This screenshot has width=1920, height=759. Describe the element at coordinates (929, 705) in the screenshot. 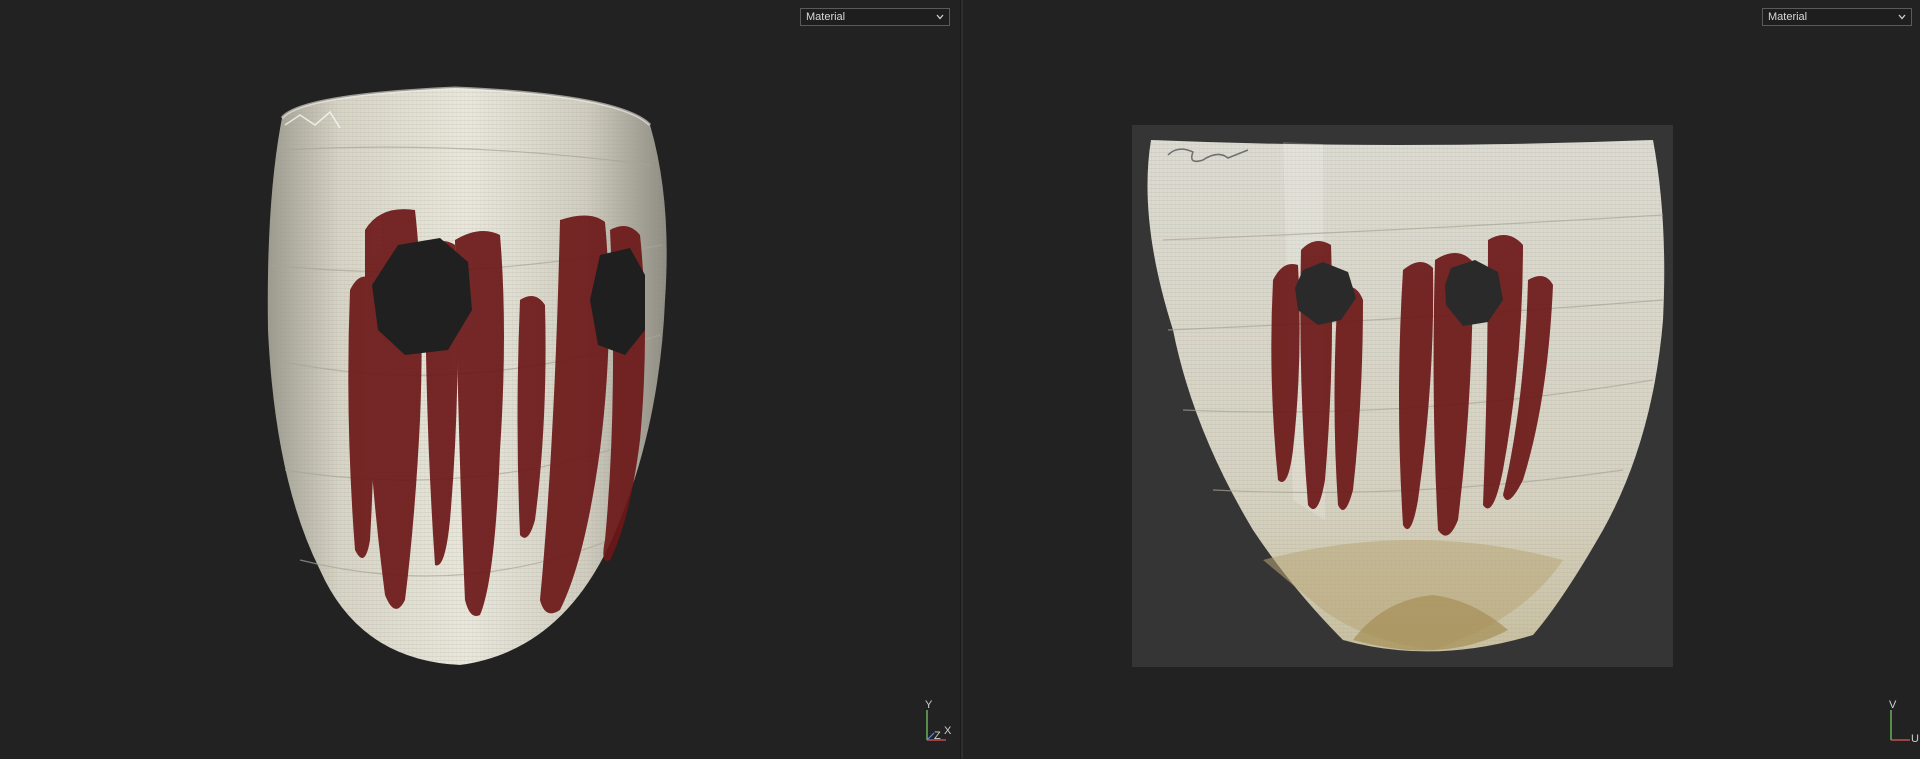

I see `axis-y-label: Y` at that location.